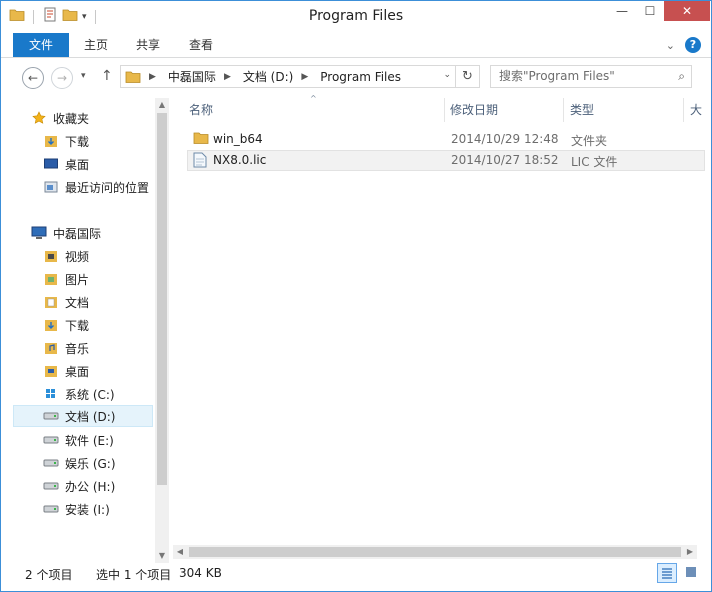 The height and width of the screenshot is (592, 712). I want to click on file-row-folder: win_b64 2014/10/29 12:48 文件夹, so click(446, 139).